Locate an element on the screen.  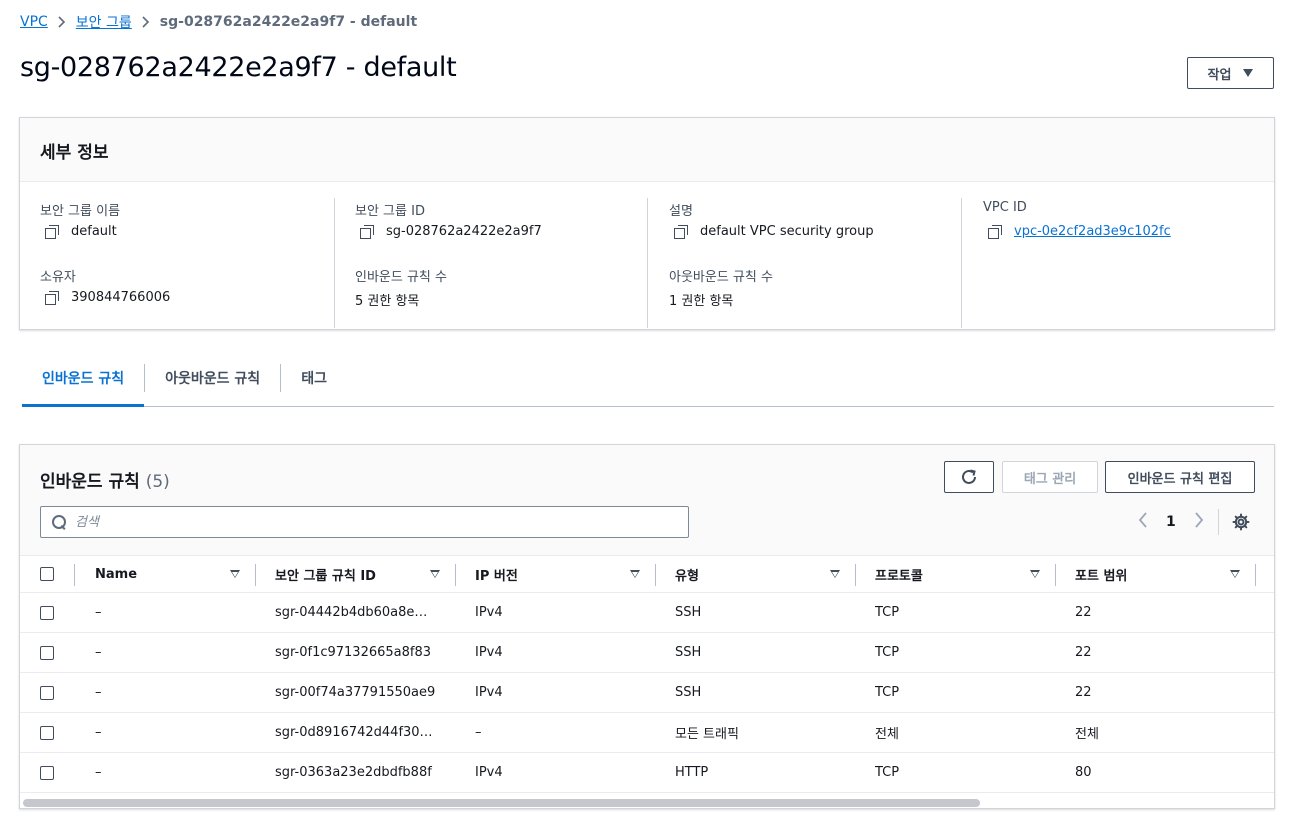
previous-page-icon is located at coordinates (1143, 522).